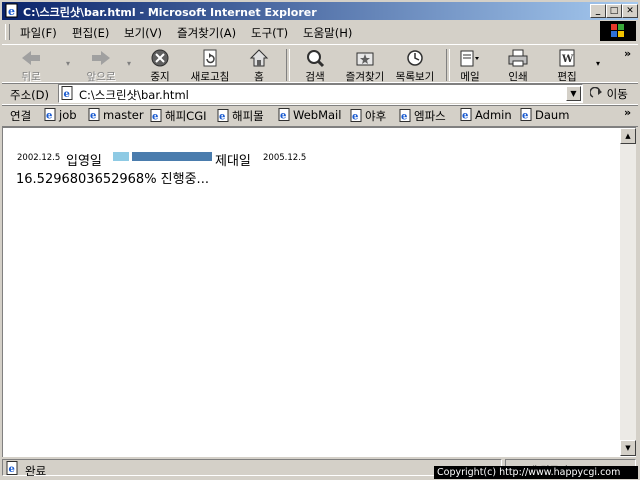 This screenshot has width=640, height=480. What do you see at coordinates (567, 58) in the screenshot?
I see `edit-word-icon: W` at bounding box center [567, 58].